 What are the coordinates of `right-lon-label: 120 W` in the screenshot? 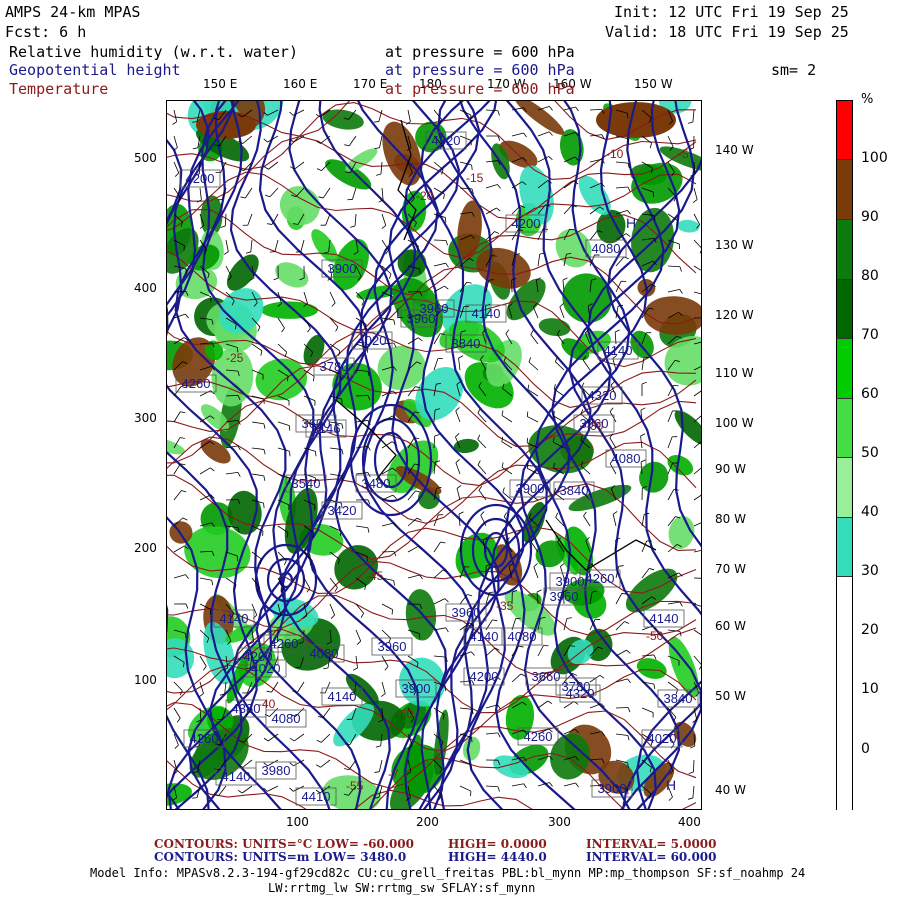 It's located at (734, 315).